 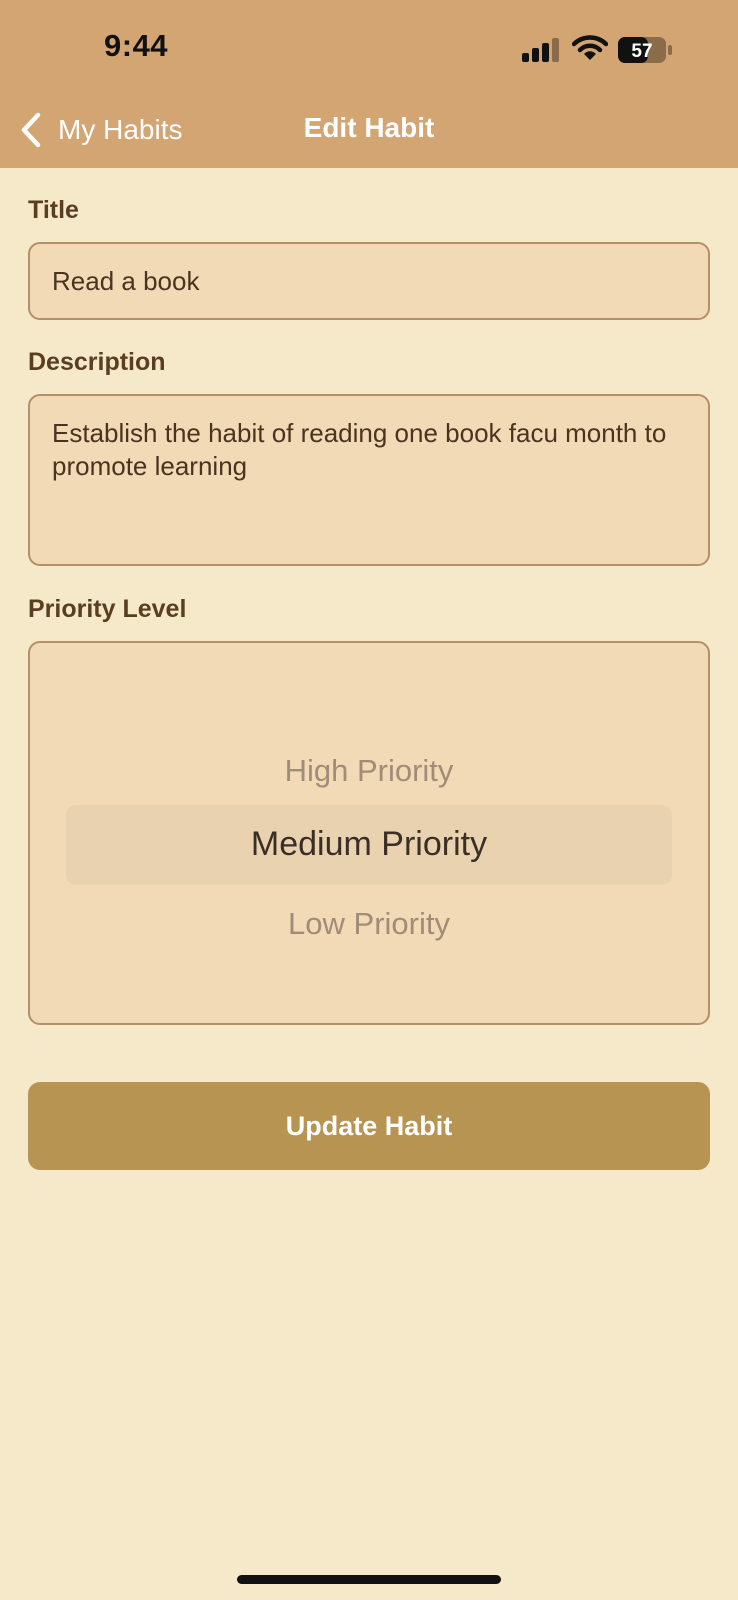 I want to click on home-indicator, so click(x=369, y=1579).